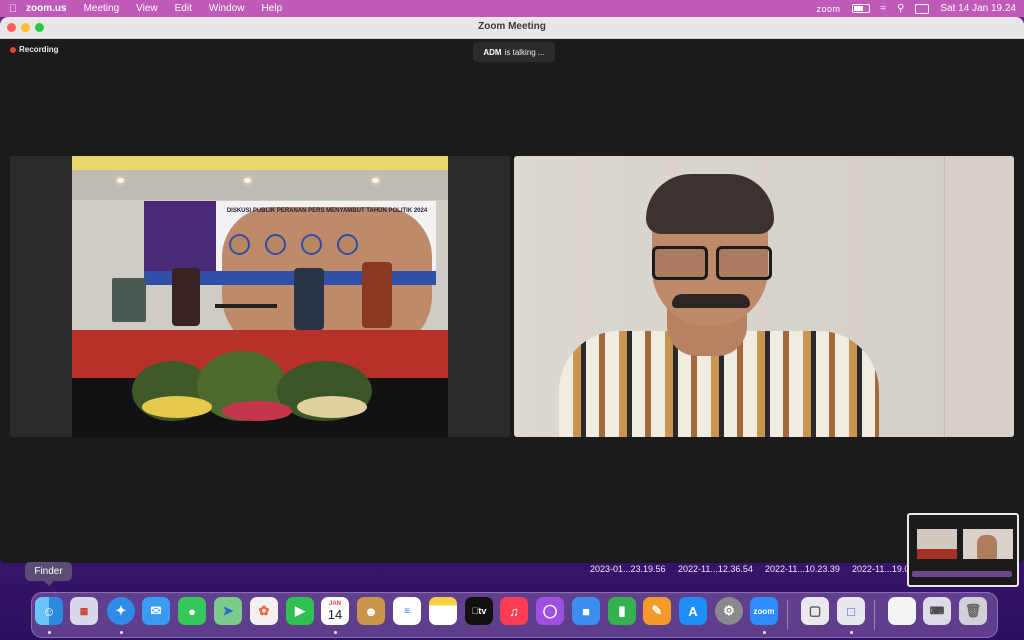  What do you see at coordinates (851, 611) in the screenshot?
I see `screenshot-app-icon: □` at bounding box center [851, 611].